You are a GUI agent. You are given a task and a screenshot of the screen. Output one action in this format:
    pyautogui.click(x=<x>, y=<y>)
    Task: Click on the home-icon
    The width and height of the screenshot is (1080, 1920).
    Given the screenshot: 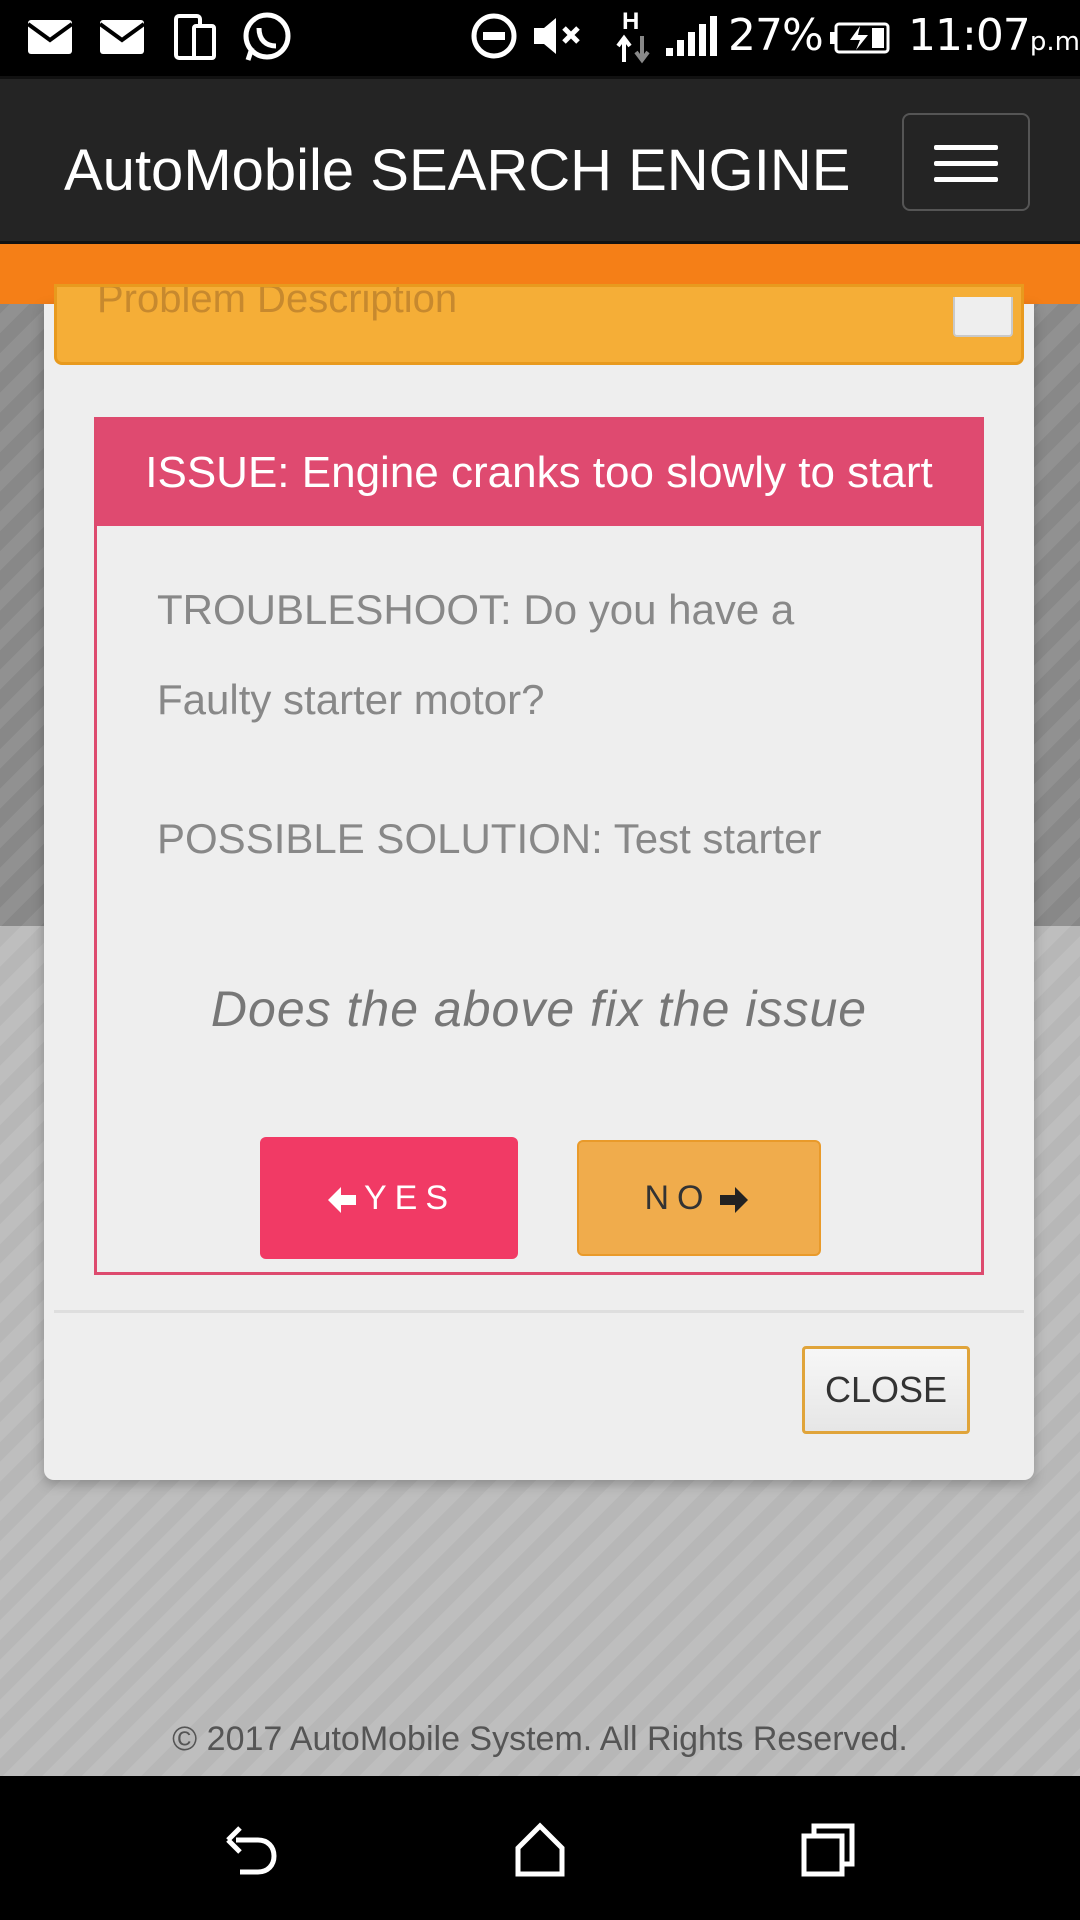 What is the action you would take?
    pyautogui.click(x=540, y=1850)
    